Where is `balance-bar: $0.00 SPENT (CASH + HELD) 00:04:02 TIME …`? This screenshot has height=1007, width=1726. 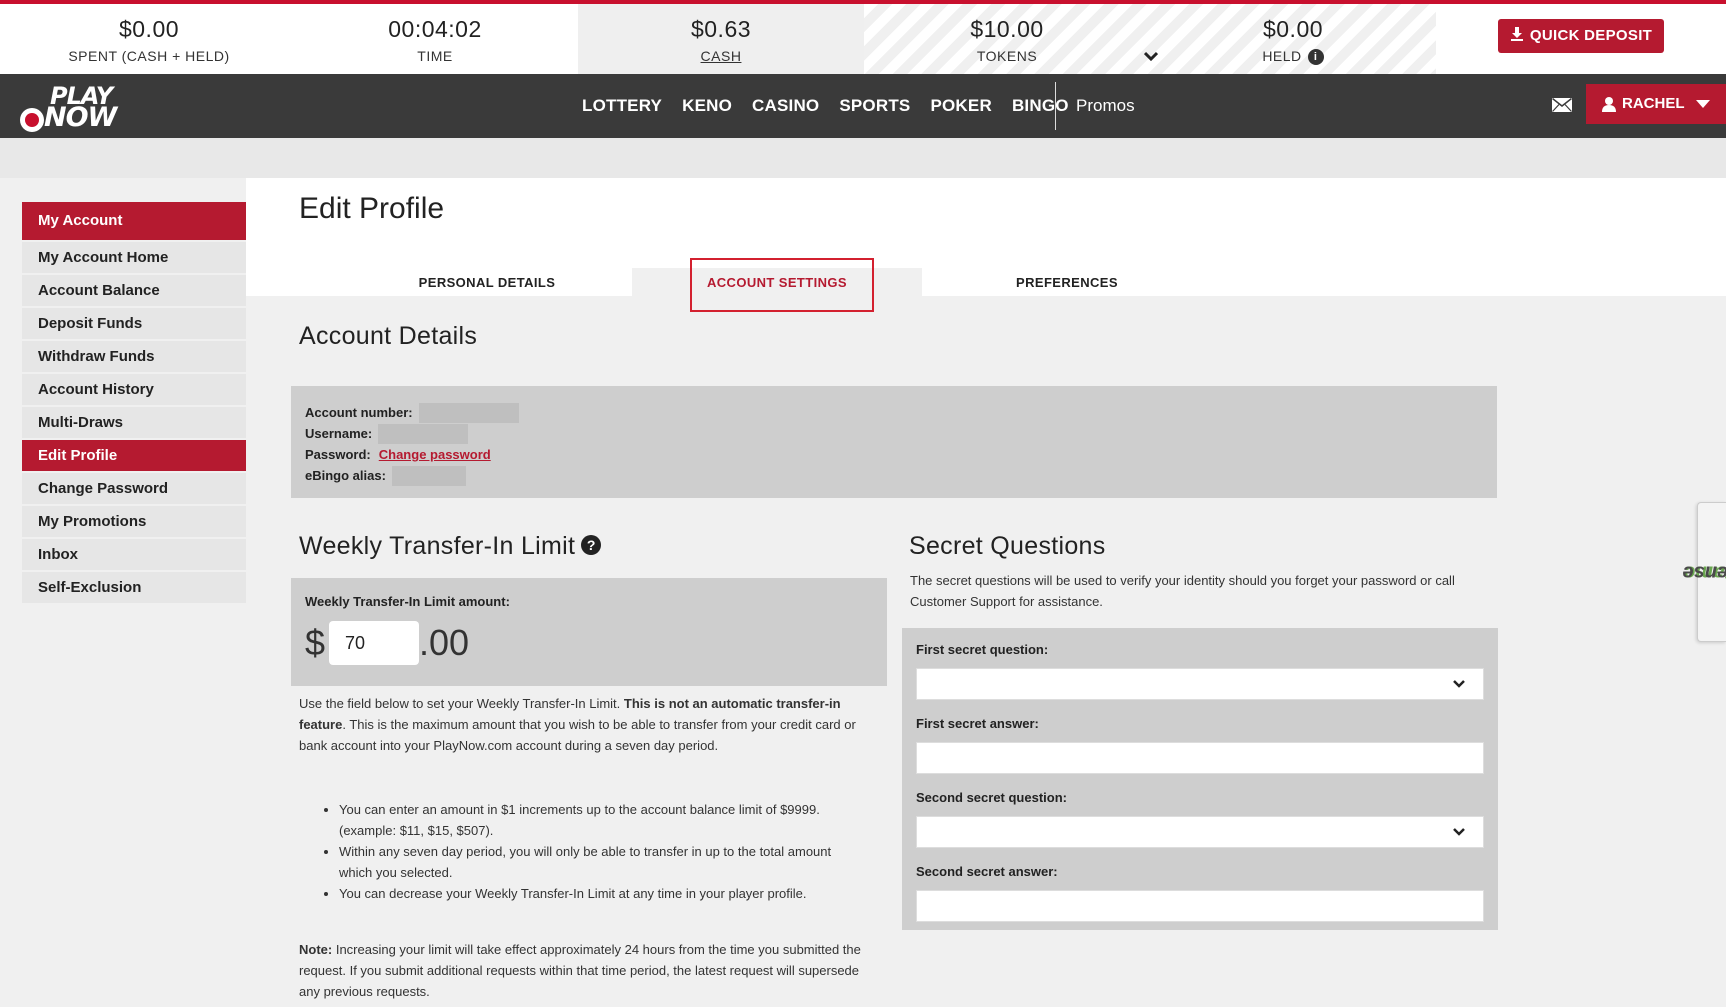
balance-bar: $0.00 SPENT (CASH + HELD) 00:04:02 TIME … is located at coordinates (863, 37).